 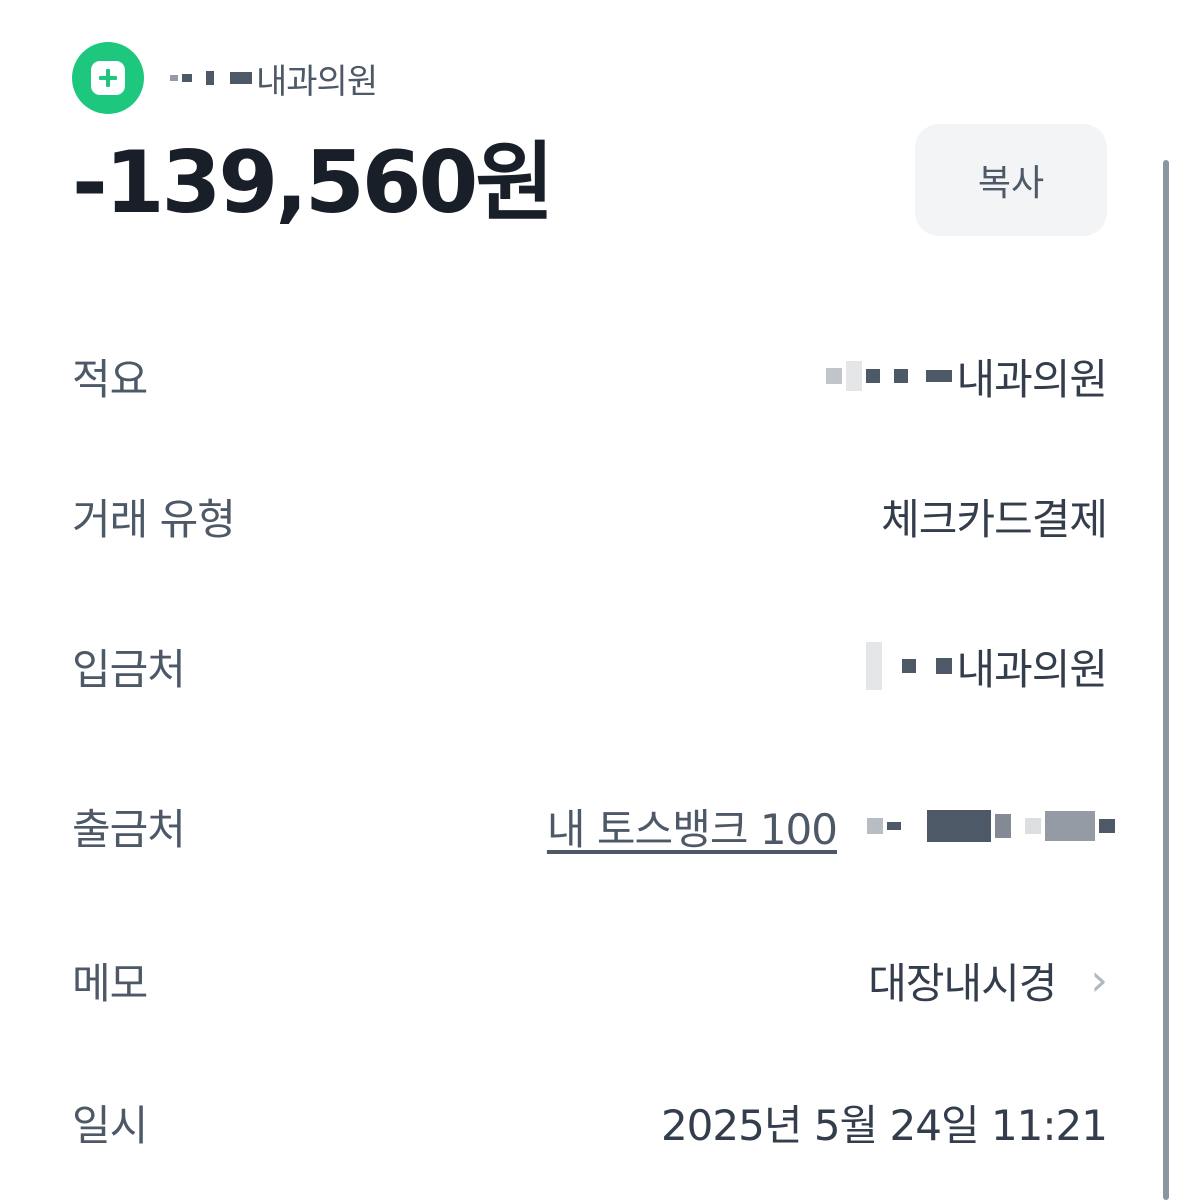 What do you see at coordinates (590, 516) in the screenshot?
I see `detail-row-transaction-type: 거래 유형 체크카드결제` at bounding box center [590, 516].